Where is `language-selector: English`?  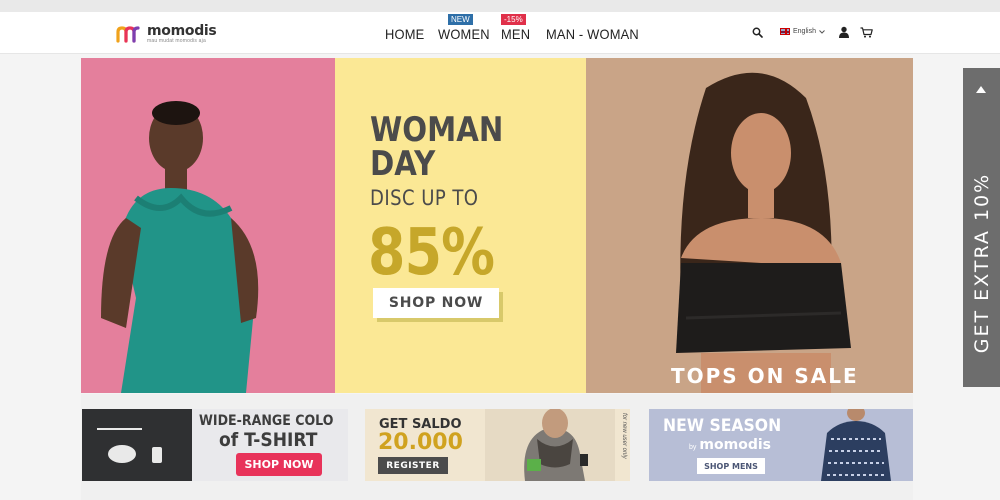 language-selector: English is located at coordinates (802, 31).